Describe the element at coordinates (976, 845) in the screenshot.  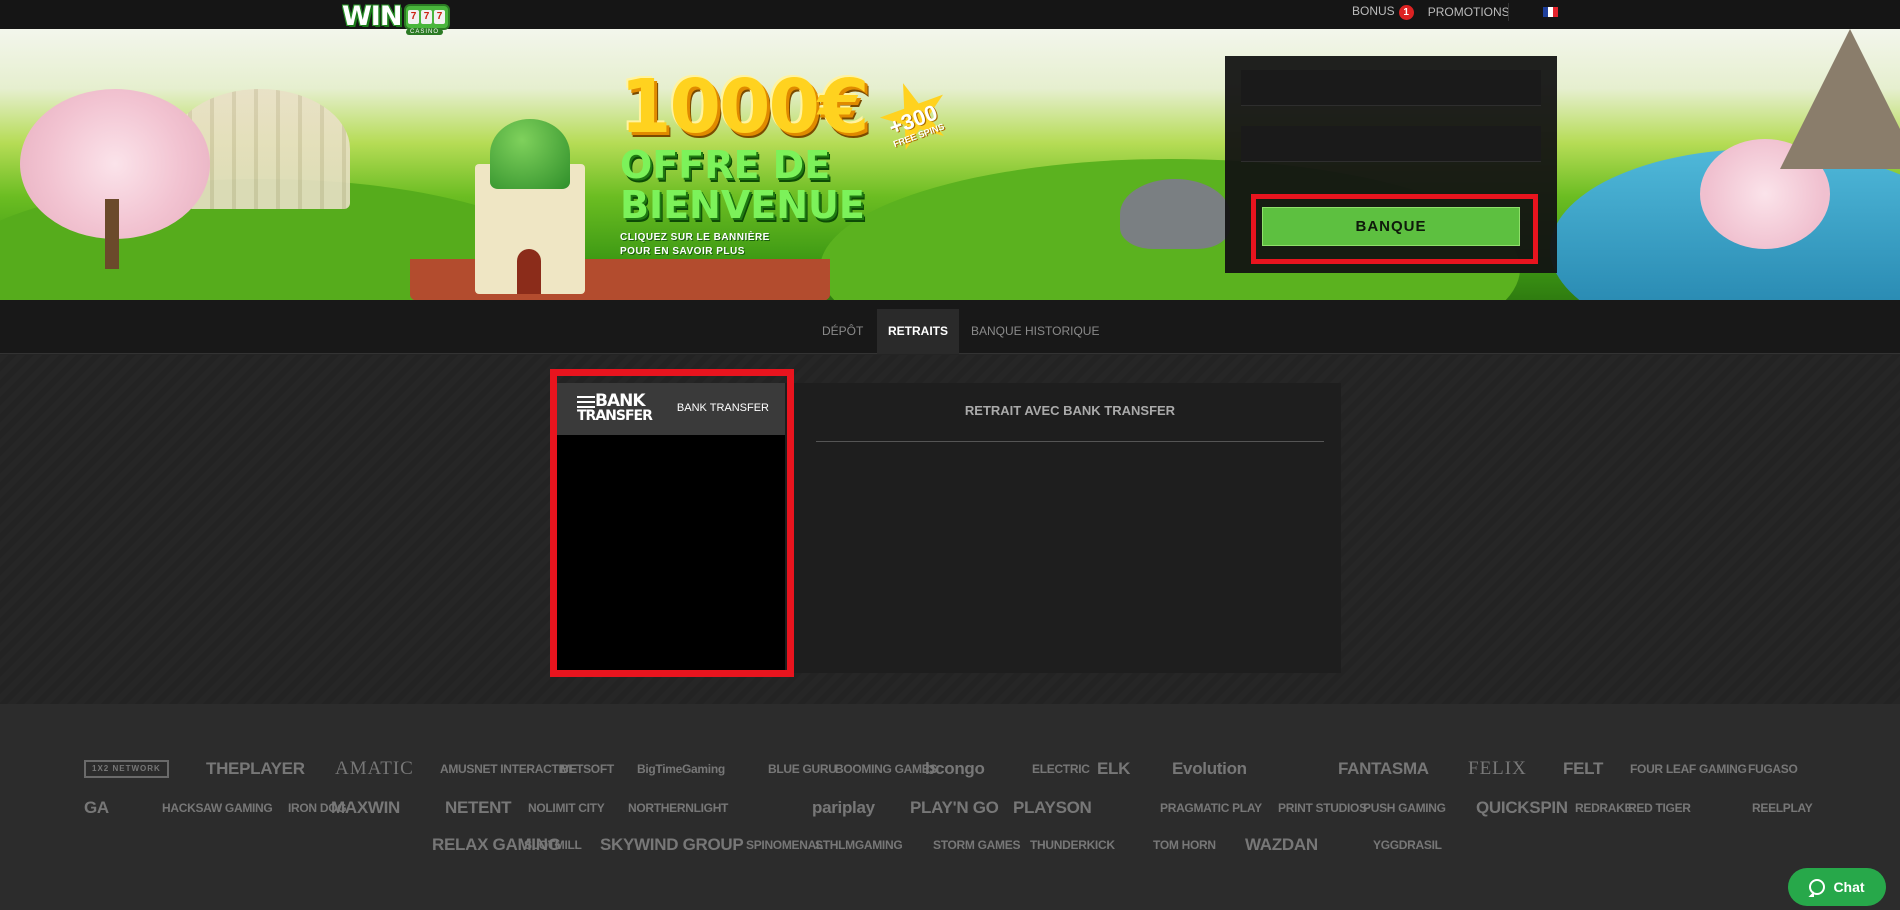
I see `provider-logo: STORM GAMES` at that location.